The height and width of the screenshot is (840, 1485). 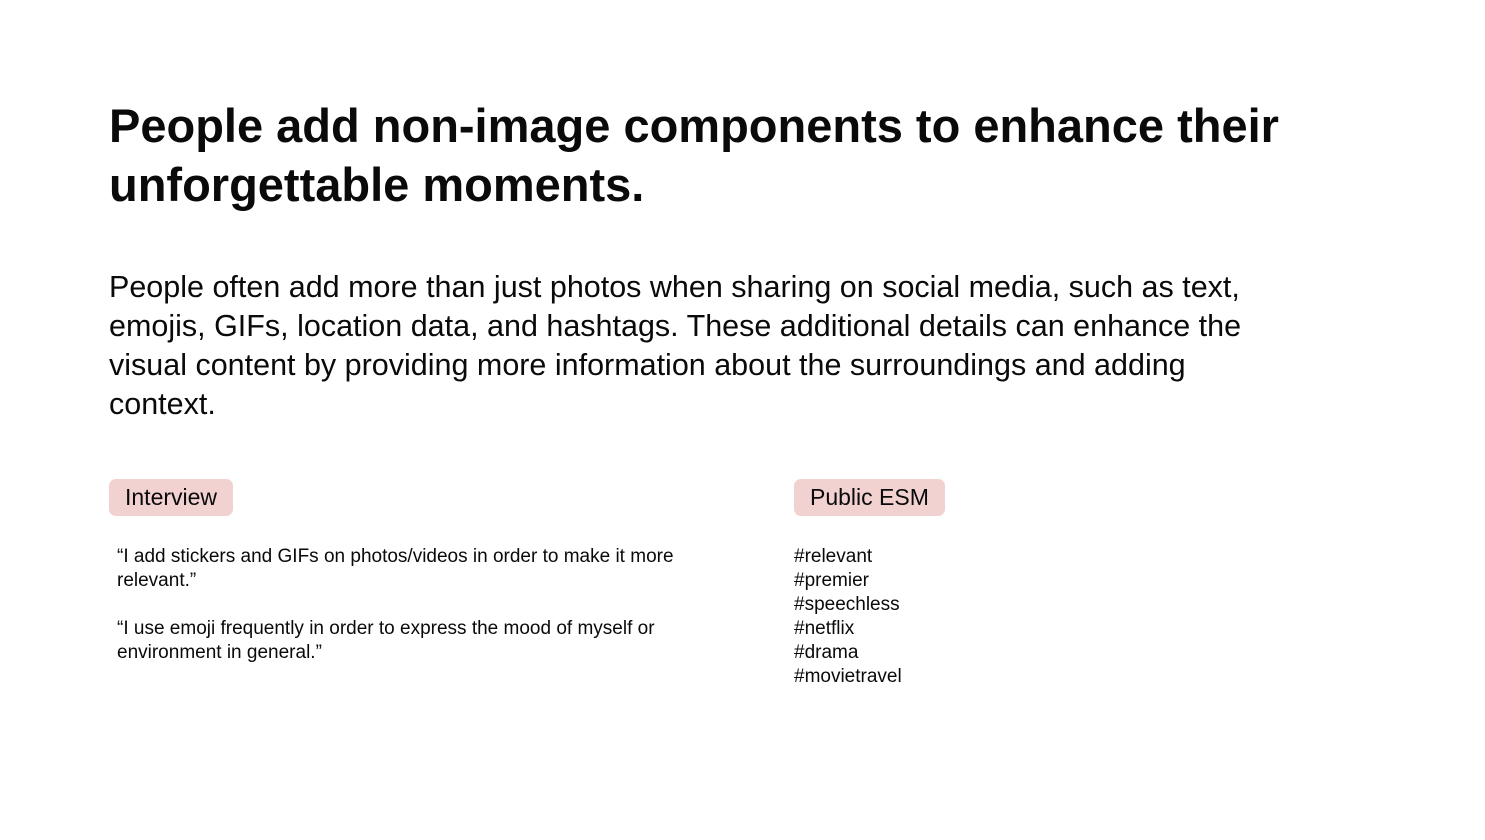 I want to click on hashtag-item: #netflix, so click(x=824, y=628).